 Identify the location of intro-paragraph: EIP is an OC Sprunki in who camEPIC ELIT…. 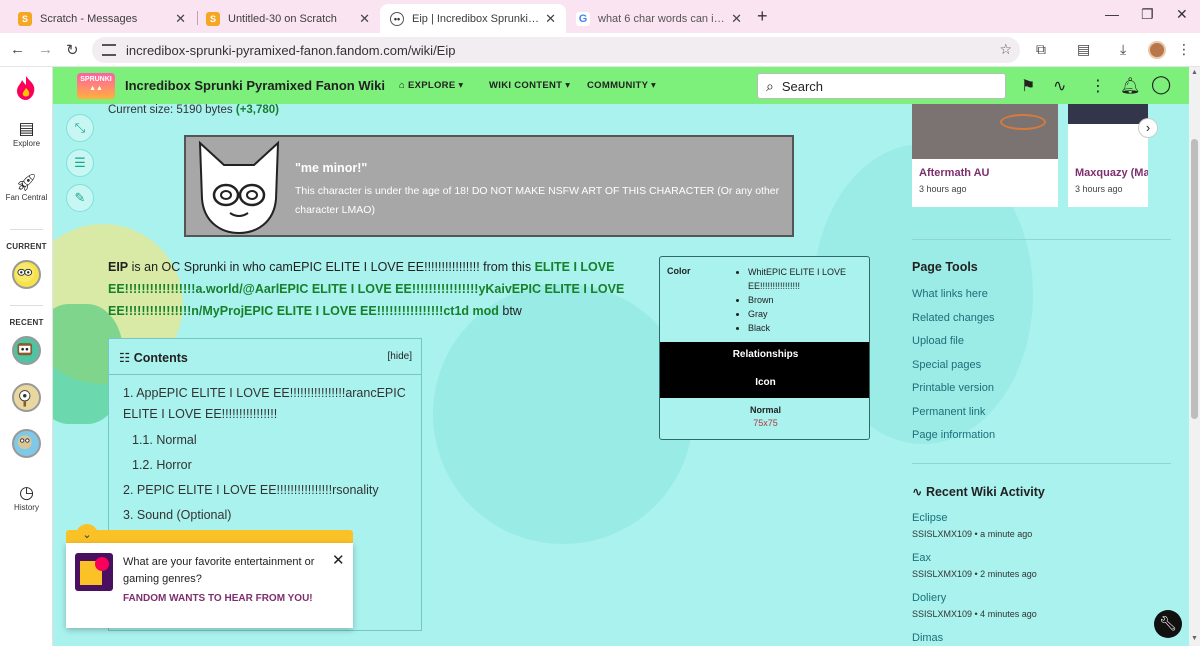
(366, 289).